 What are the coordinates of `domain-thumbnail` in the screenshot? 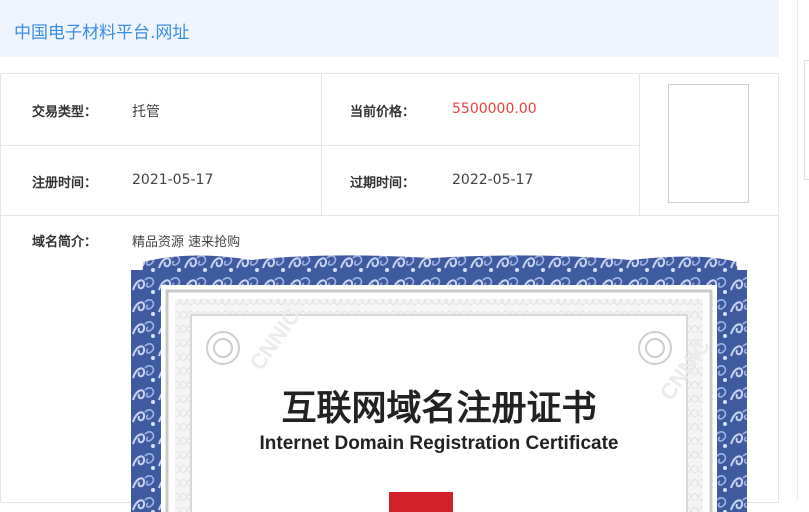 It's located at (708, 143).